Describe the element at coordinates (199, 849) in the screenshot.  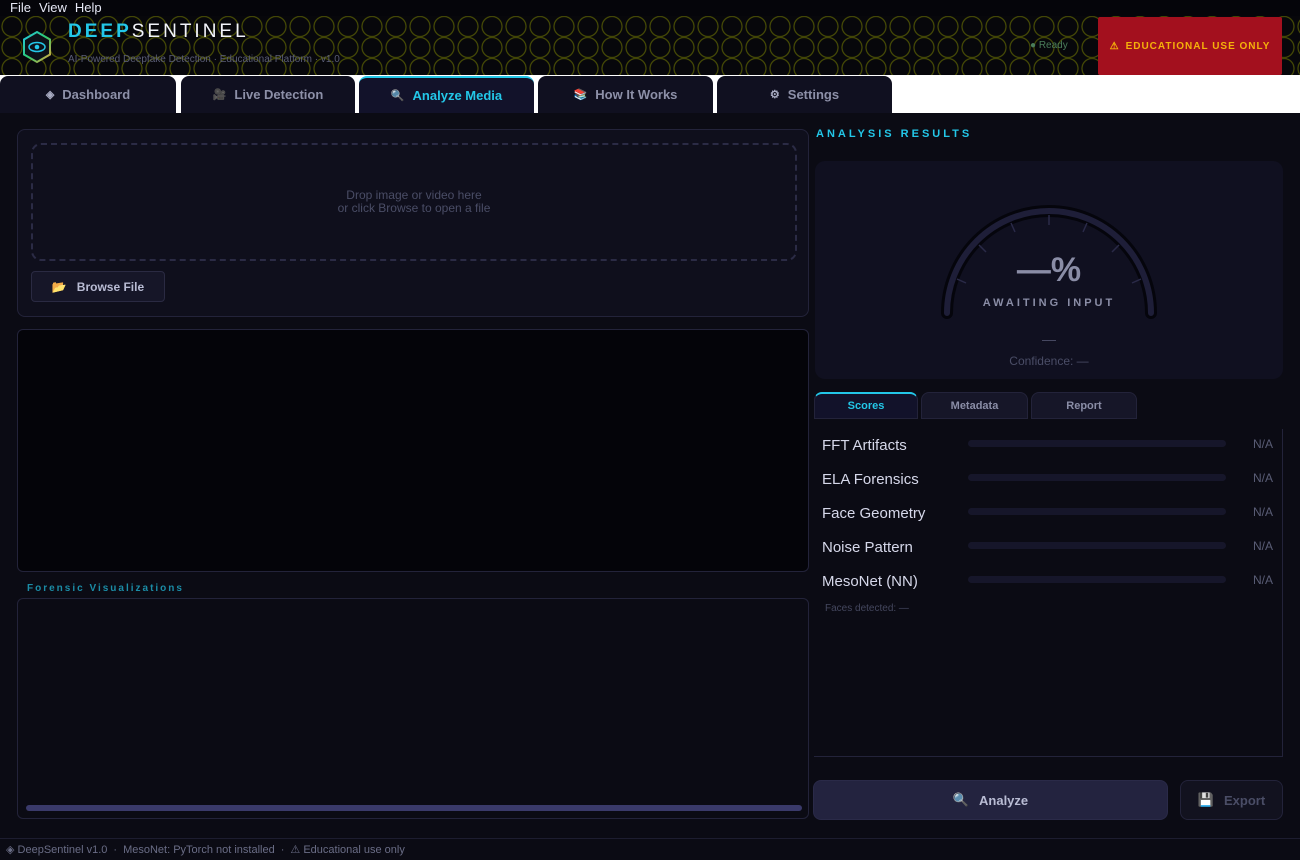
I see `status-mesonet: MesoNet: PyTorch not installed` at that location.